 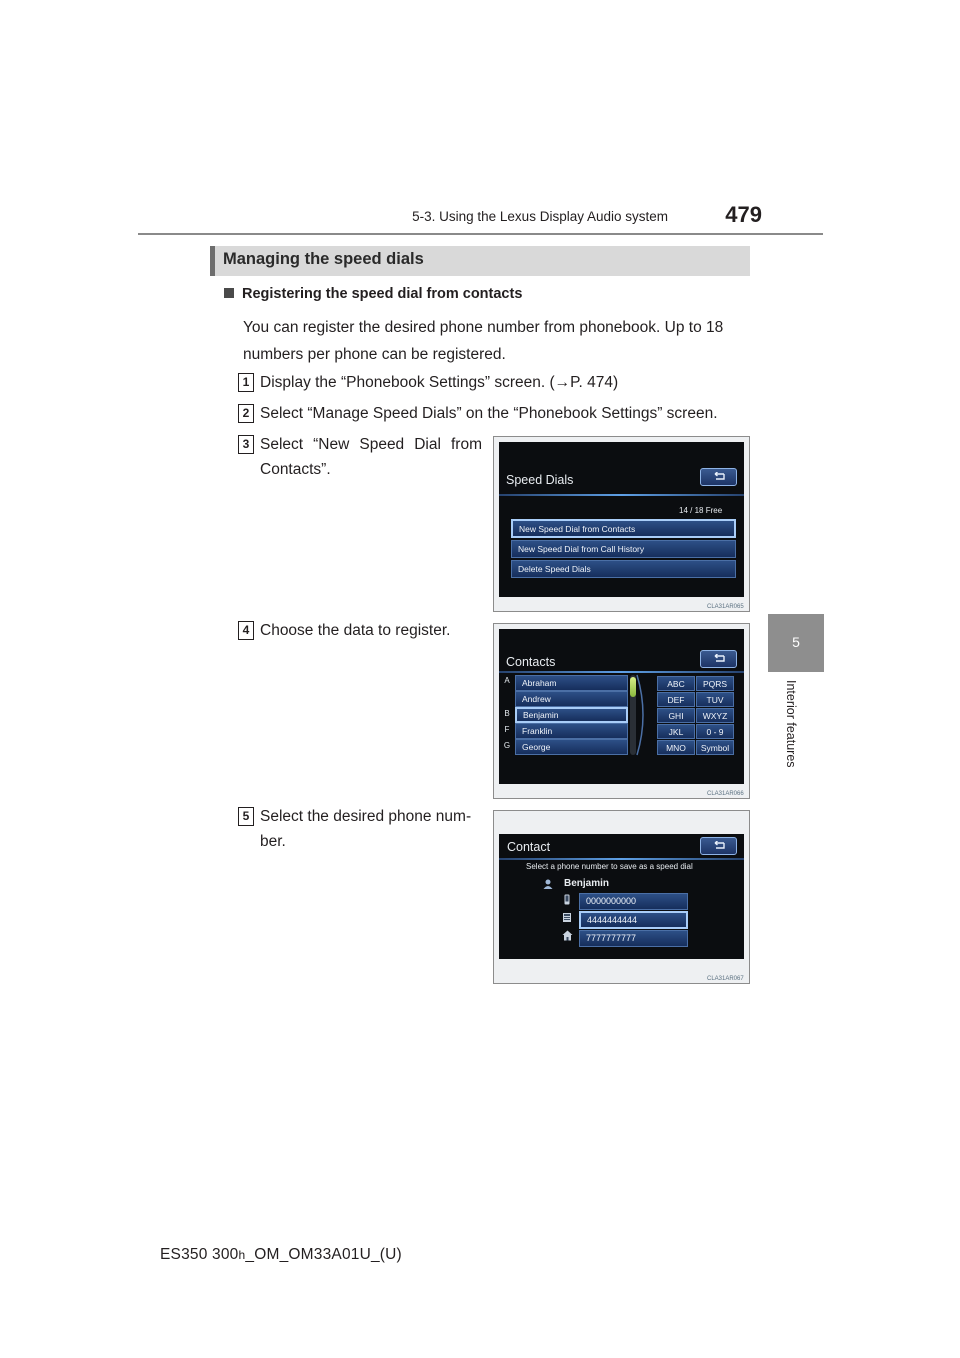 What do you see at coordinates (366, 829) in the screenshot?
I see `step-text-5: Select the desired phone num-ber.` at bounding box center [366, 829].